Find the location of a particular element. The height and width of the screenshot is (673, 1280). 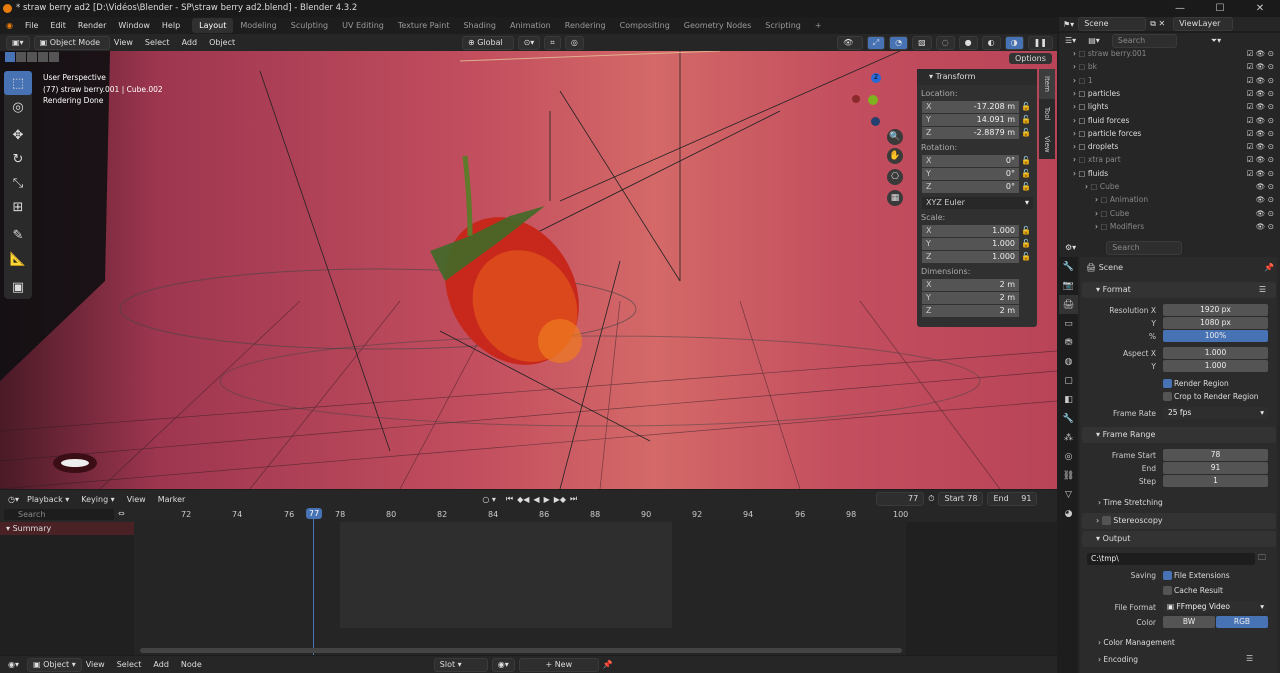

marker-menu: Marker is located at coordinates (172, 499).